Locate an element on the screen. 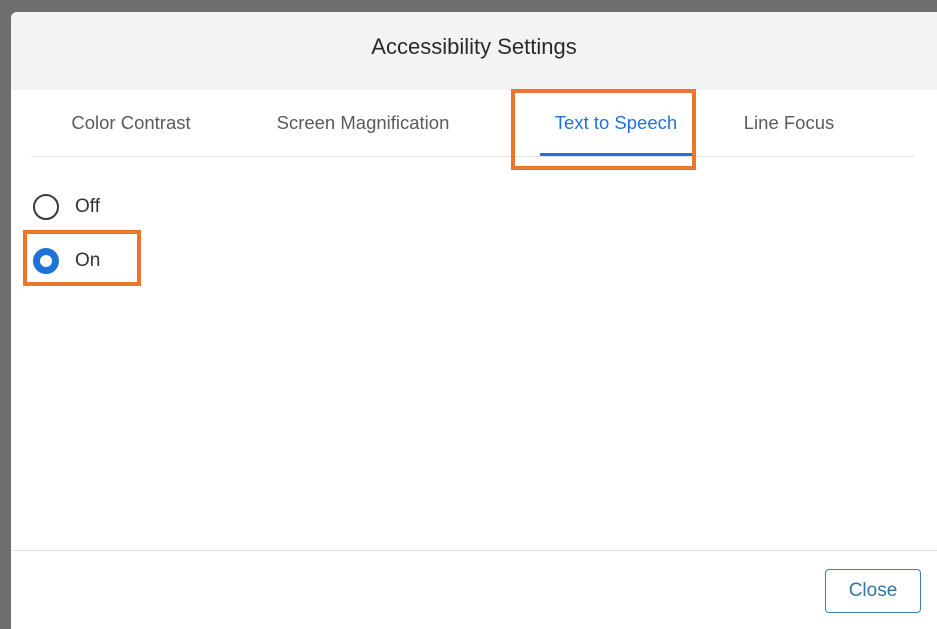 The height and width of the screenshot is (629, 937). tab-color-contrast: Color Contrast is located at coordinates (131, 123).